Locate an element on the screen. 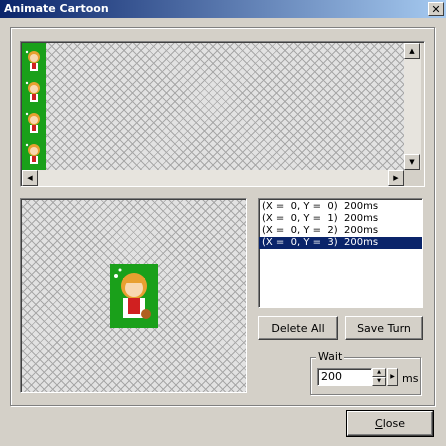  close-label: lose is located at coordinates (393, 423).